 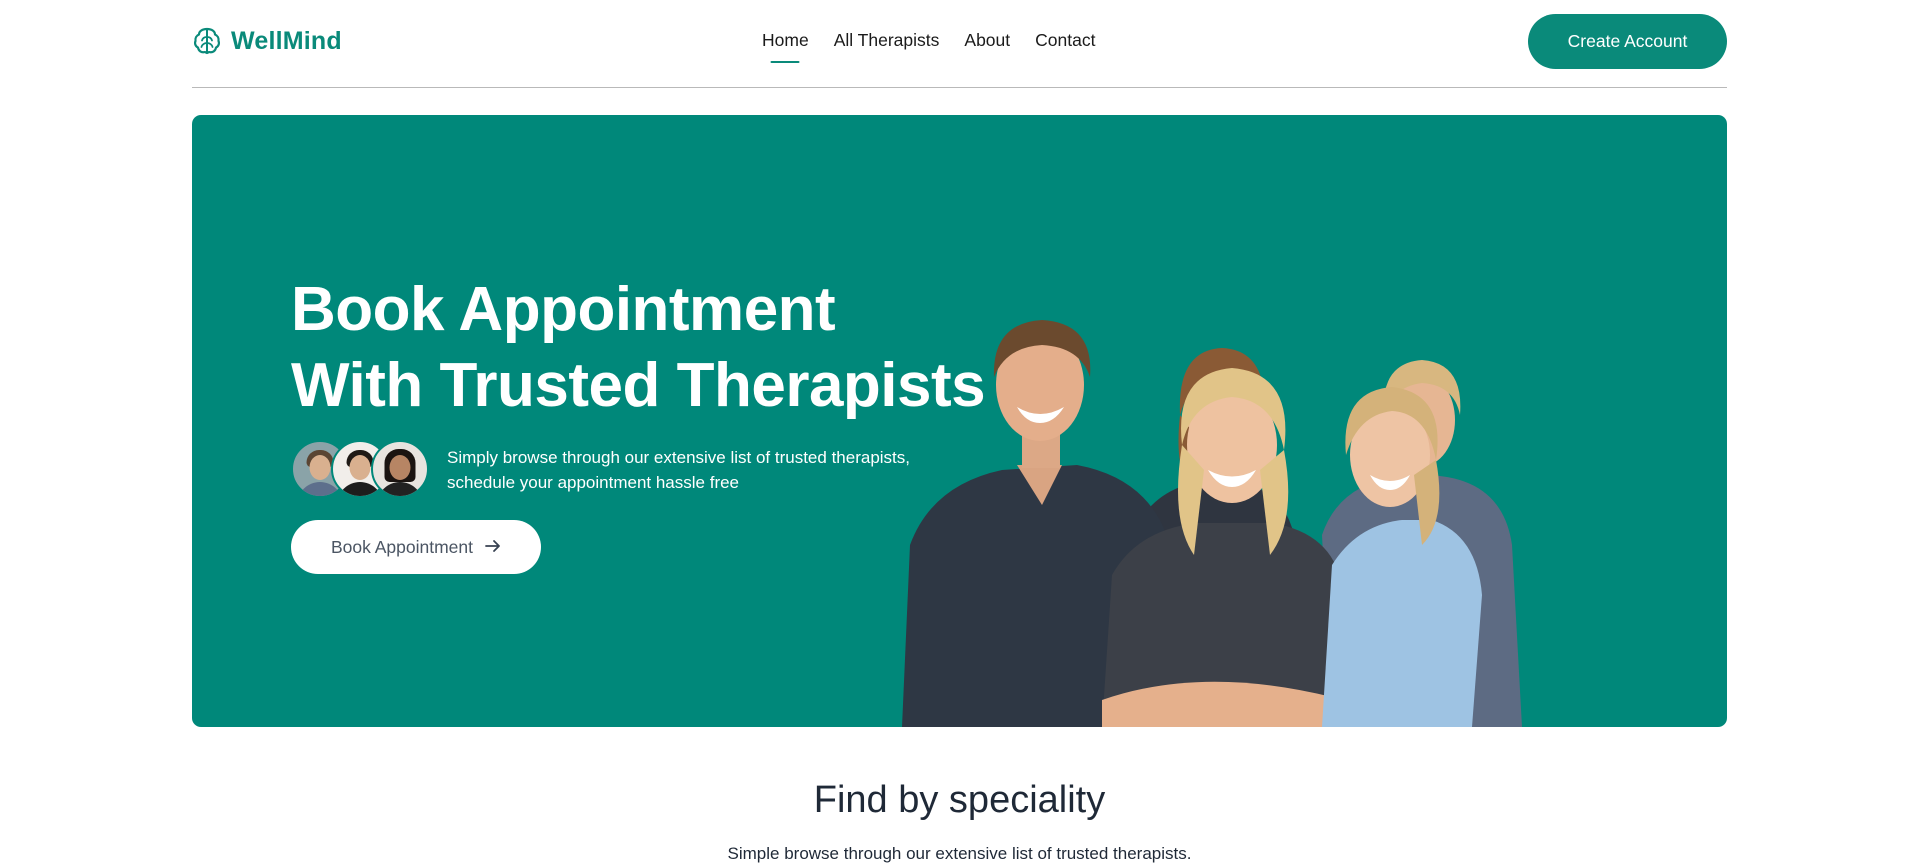 What do you see at coordinates (286, 40) in the screenshot?
I see `brand-name: WellMind` at bounding box center [286, 40].